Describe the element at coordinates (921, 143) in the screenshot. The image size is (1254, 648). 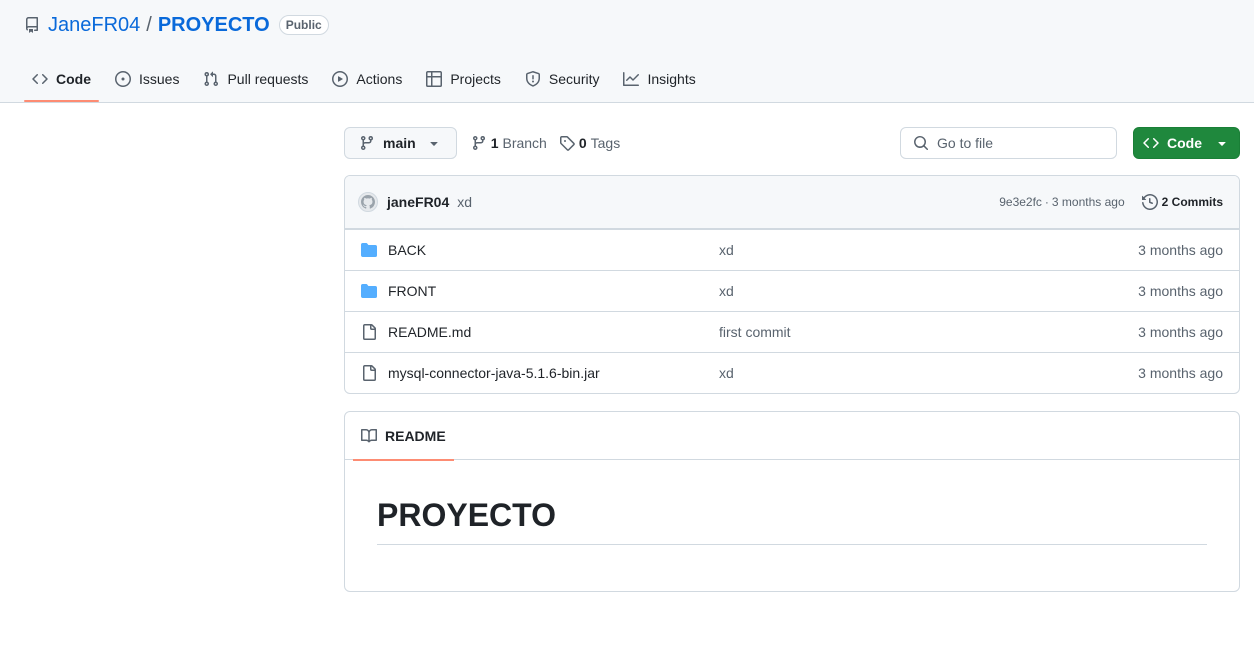
I see `search-icon` at that location.